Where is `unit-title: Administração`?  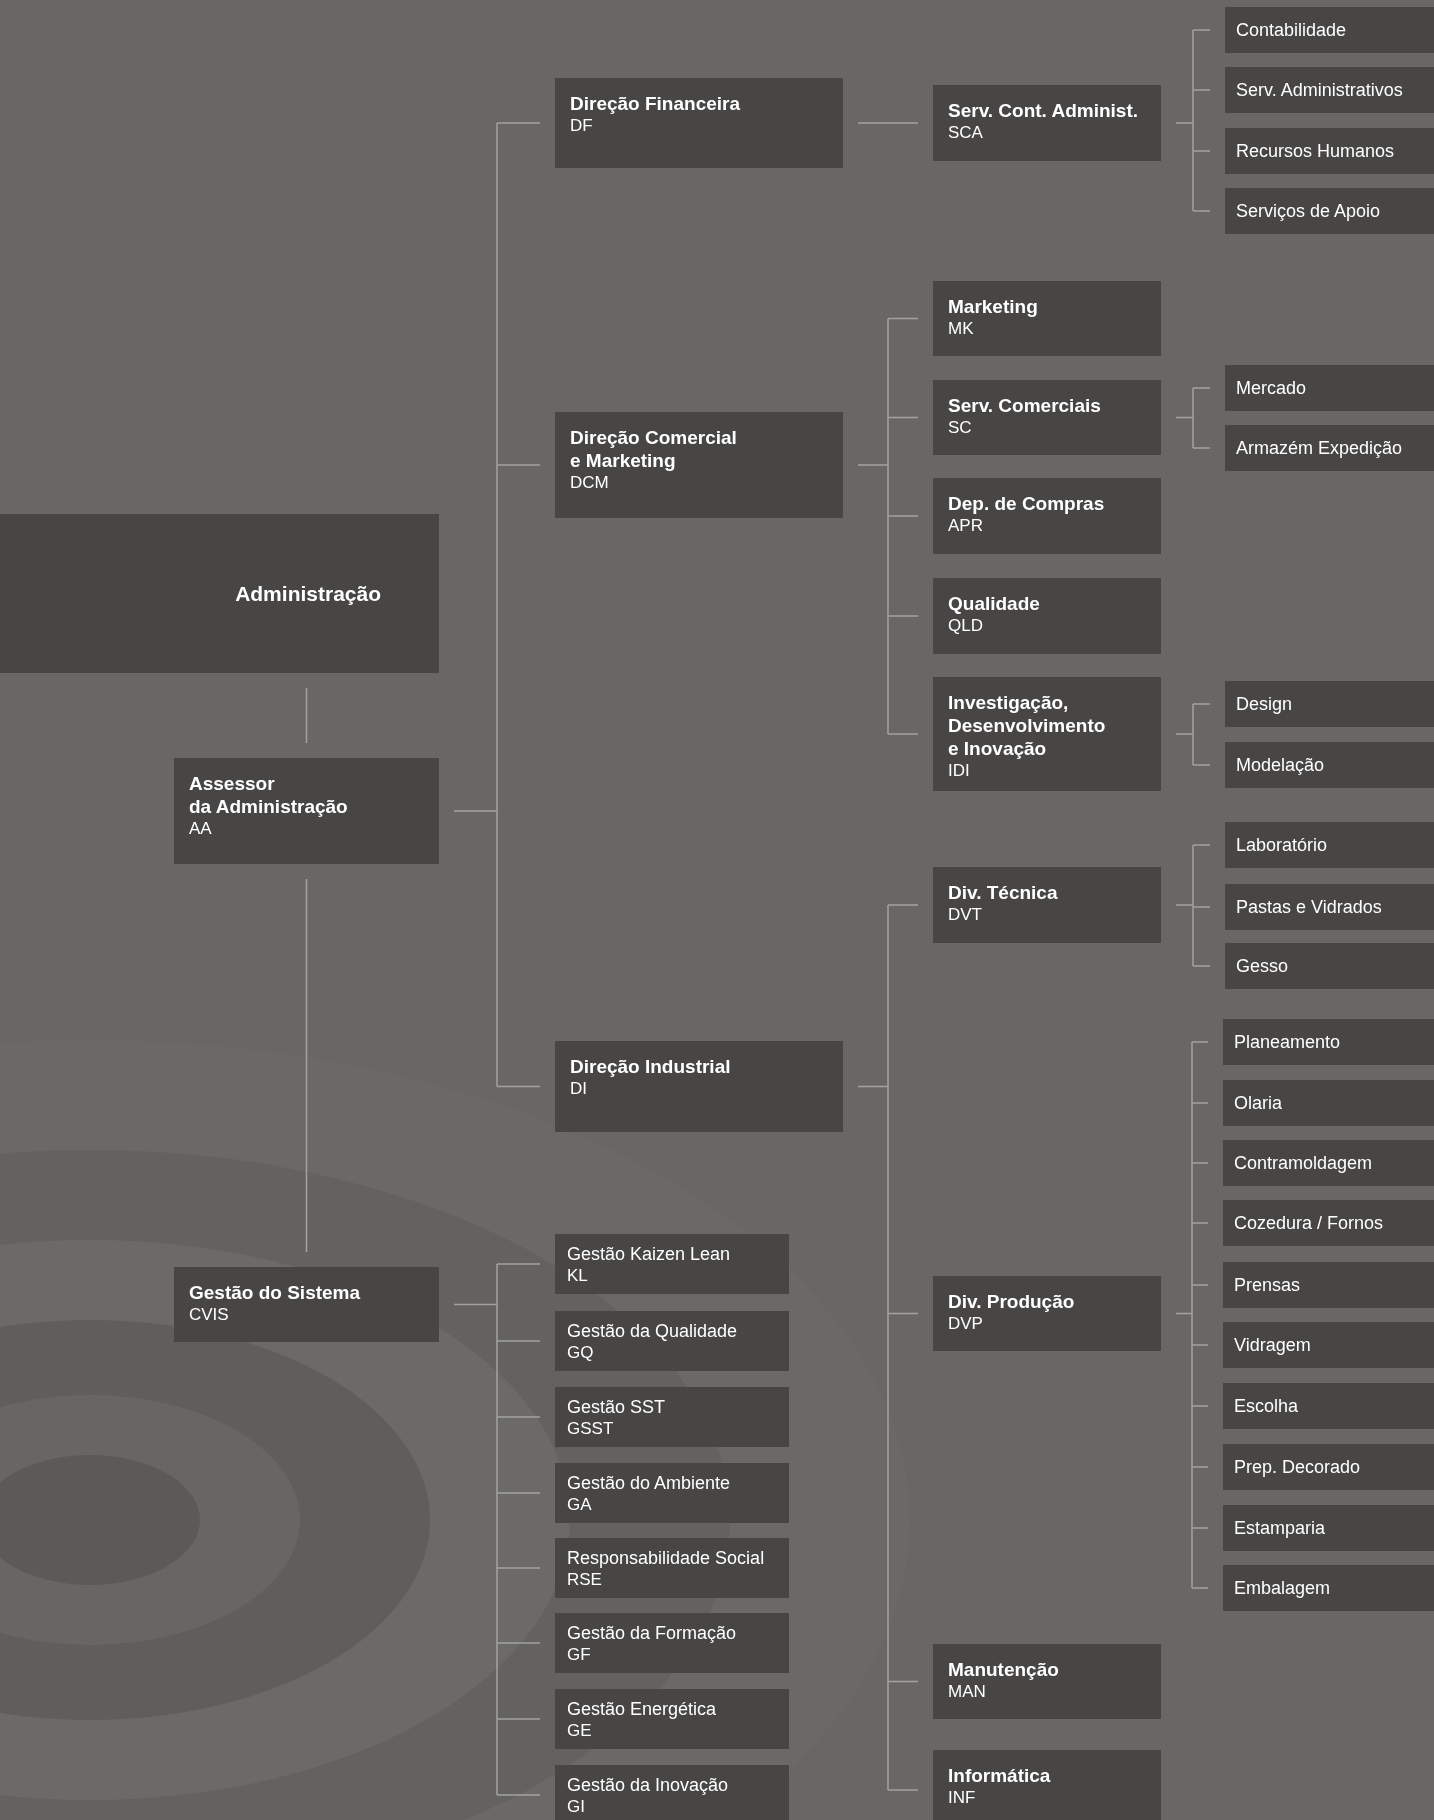 unit-title: Administração is located at coordinates (308, 593).